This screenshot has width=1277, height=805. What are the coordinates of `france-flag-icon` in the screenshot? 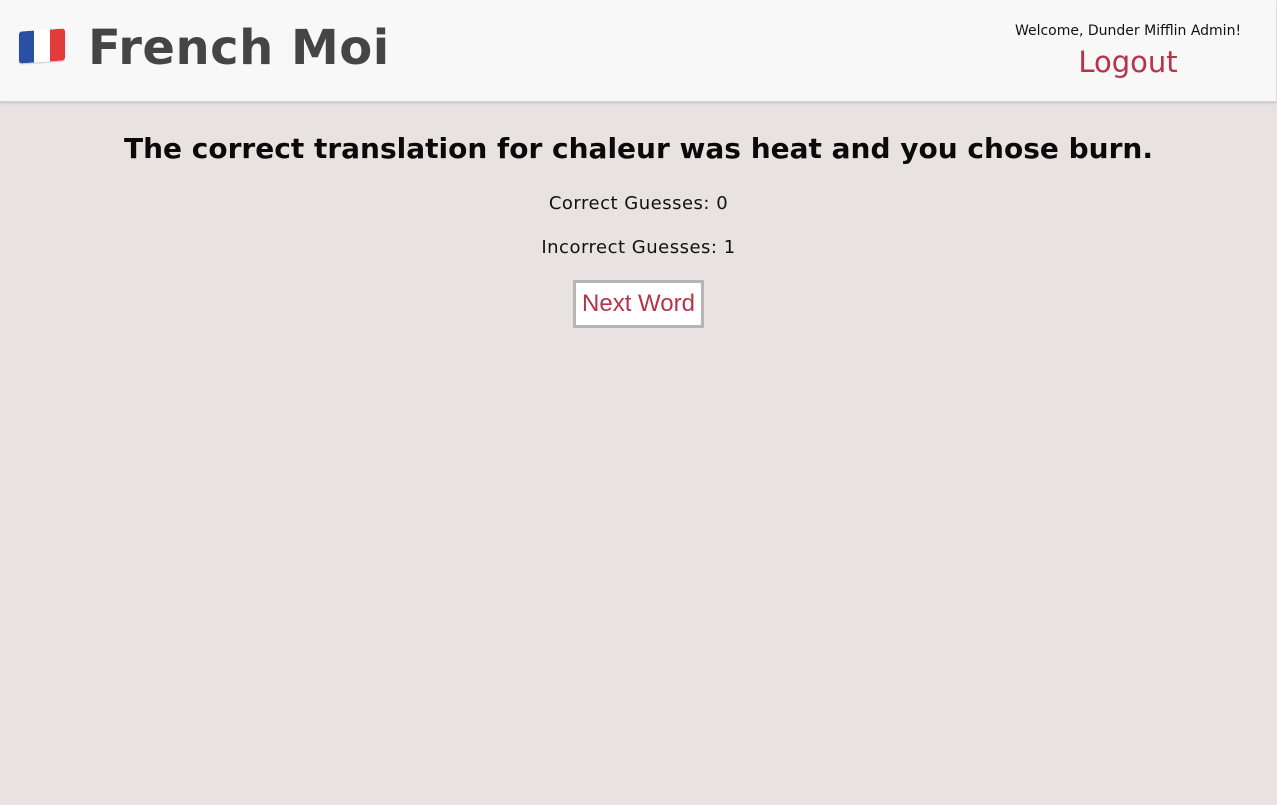 It's located at (42, 46).